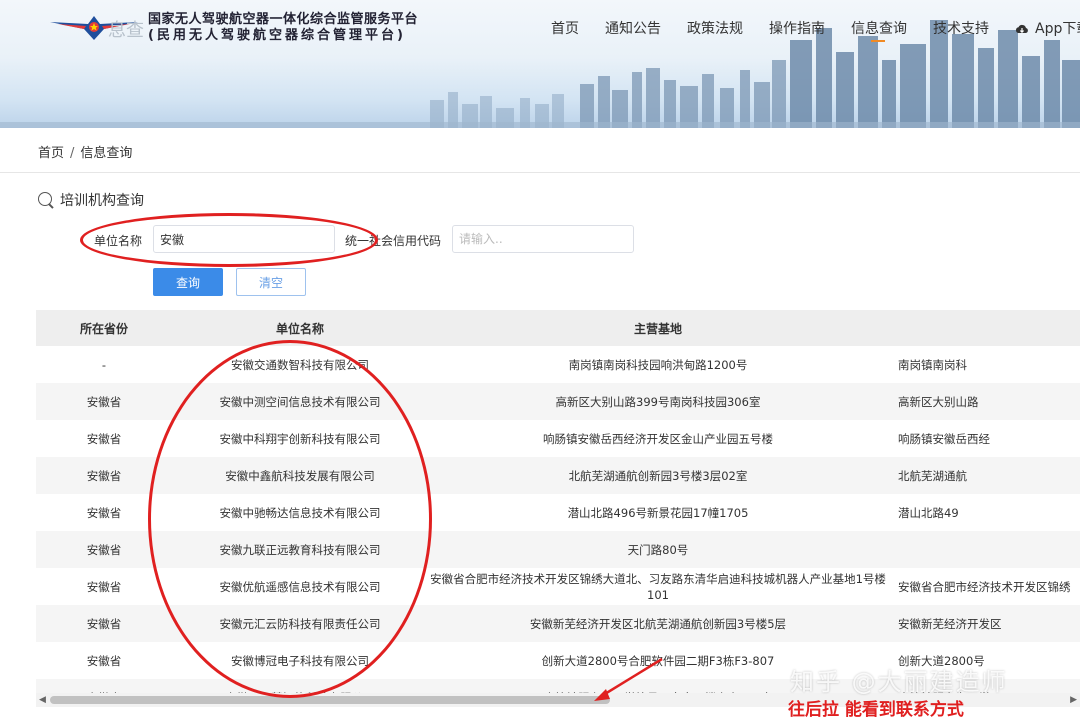  What do you see at coordinates (126, 30) in the screenshot?
I see `header-ghost-text: 息查` at bounding box center [126, 30].